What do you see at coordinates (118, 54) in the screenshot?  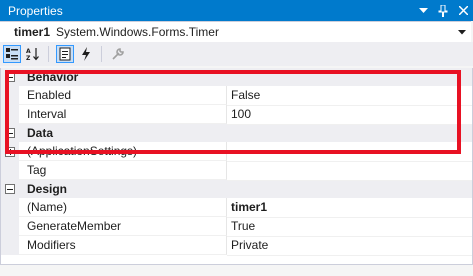 I see `property-pages-wrench-icon` at bounding box center [118, 54].